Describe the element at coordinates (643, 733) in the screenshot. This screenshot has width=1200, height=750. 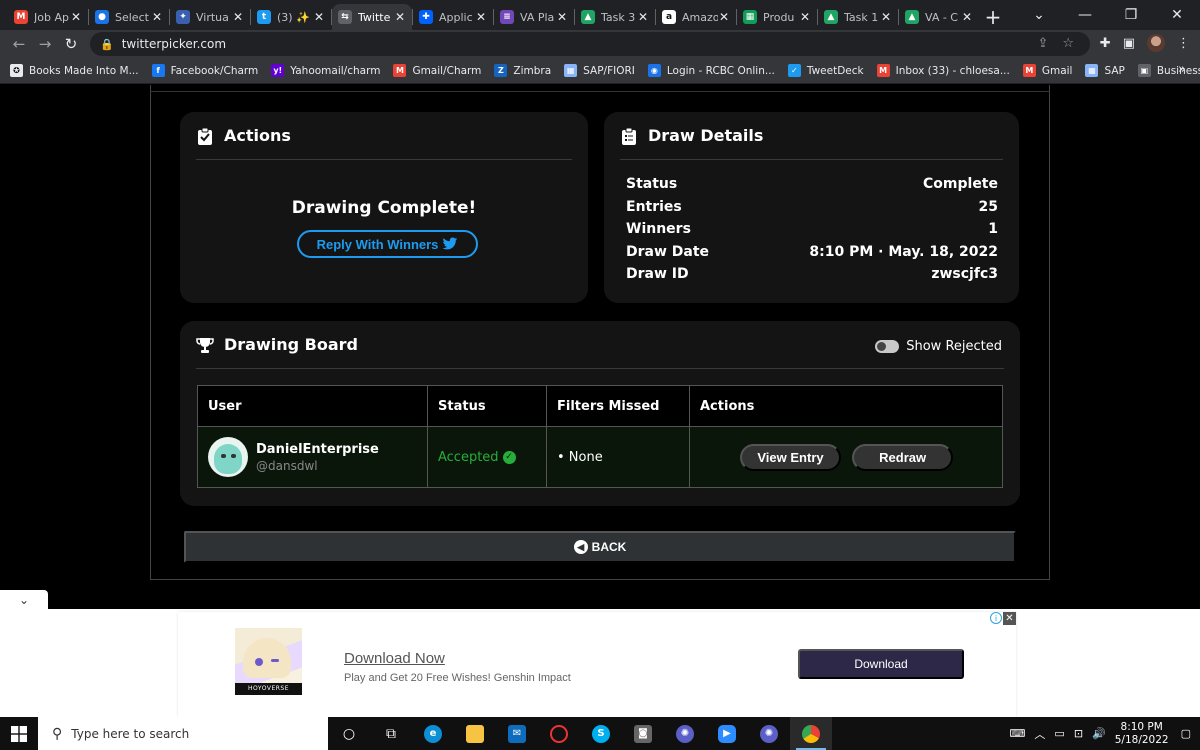
I see `camera-icon: ◙` at that location.